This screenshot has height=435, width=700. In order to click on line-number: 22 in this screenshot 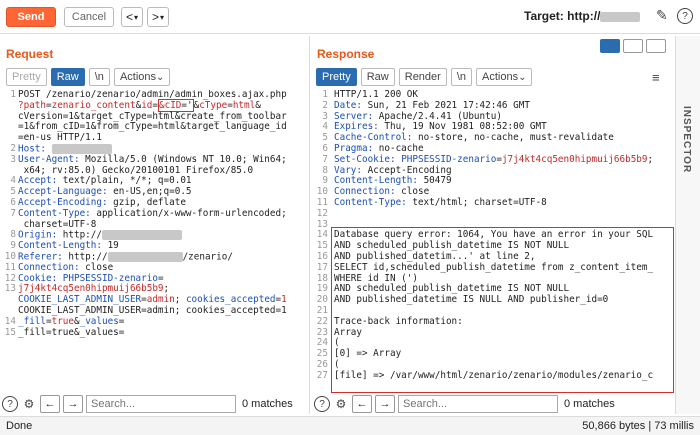, I will do `click(322, 321)`.